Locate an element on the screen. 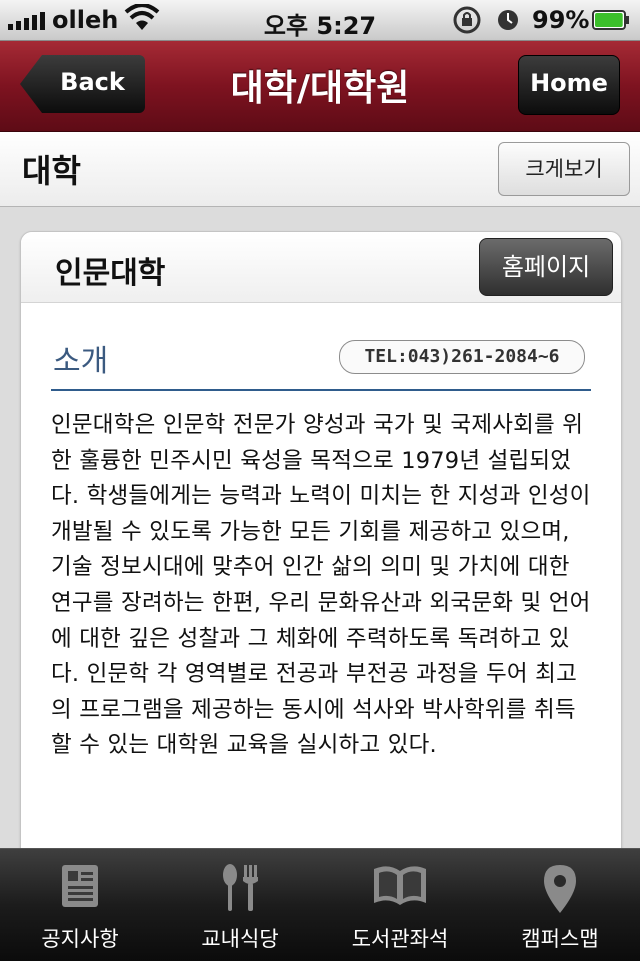  battery-percent: 99% is located at coordinates (561, 20).